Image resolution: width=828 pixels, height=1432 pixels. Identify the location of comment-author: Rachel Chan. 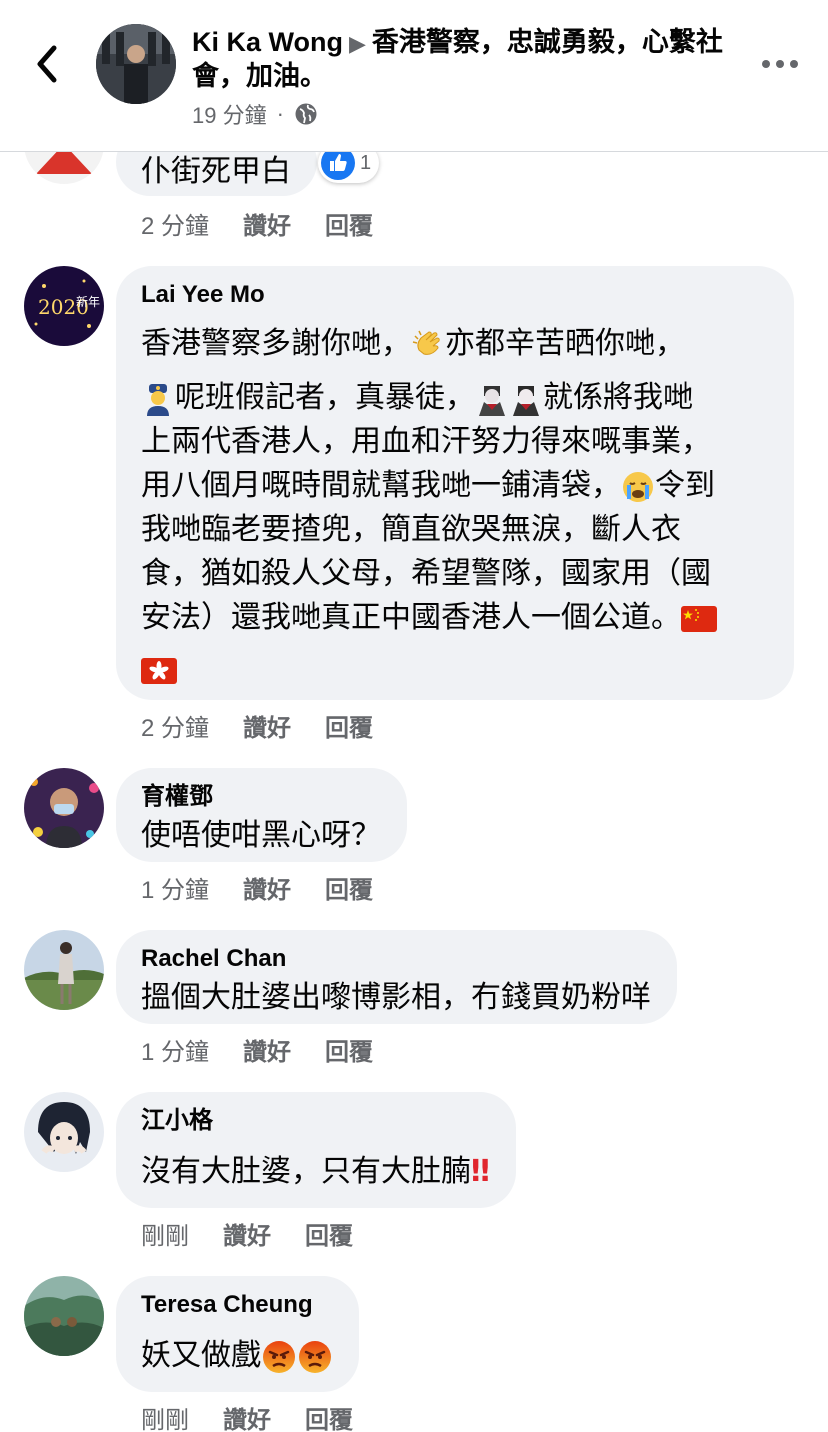
(396, 959).